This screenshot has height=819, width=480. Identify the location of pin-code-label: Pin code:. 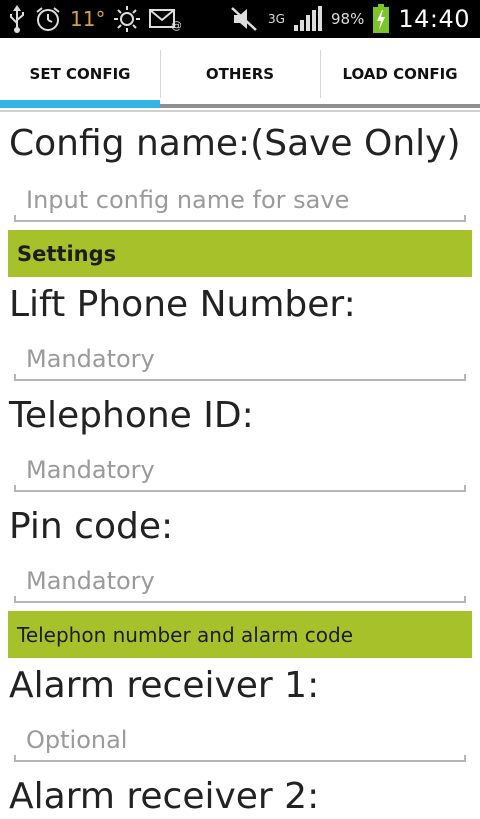
(91, 526).